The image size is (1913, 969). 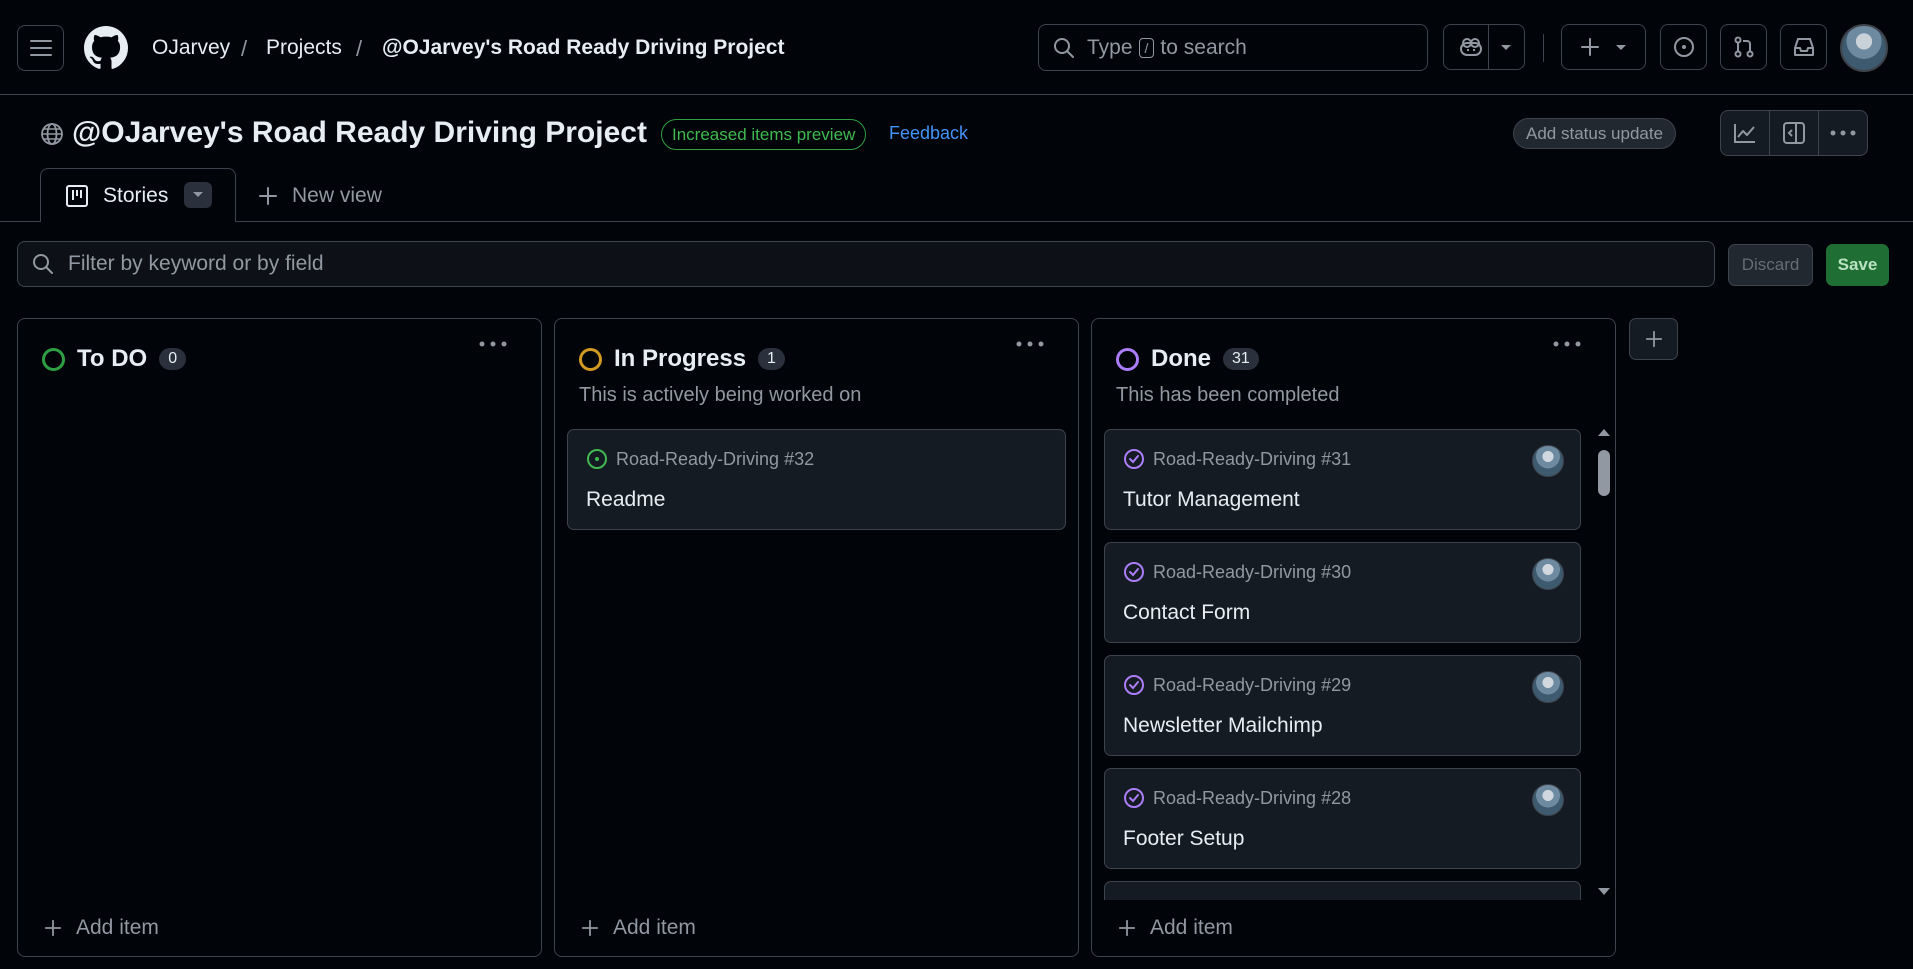 I want to click on inbox-button, so click(x=1803, y=47).